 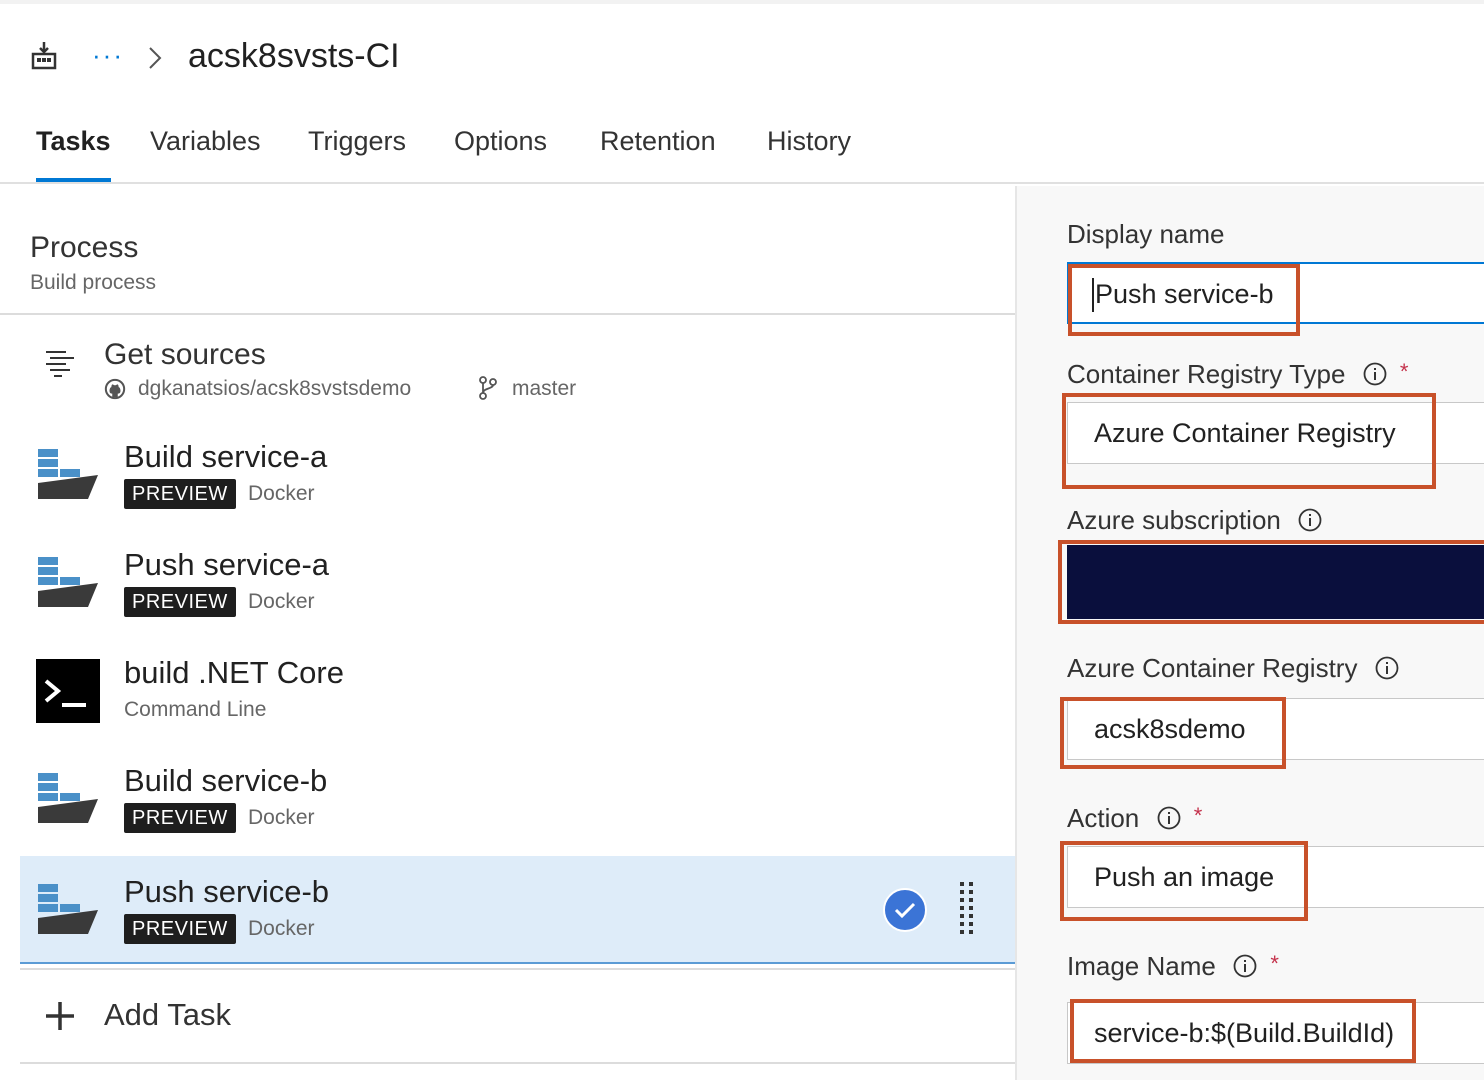 I want to click on image-name-label-text: Image Name, so click(x=1141, y=966).